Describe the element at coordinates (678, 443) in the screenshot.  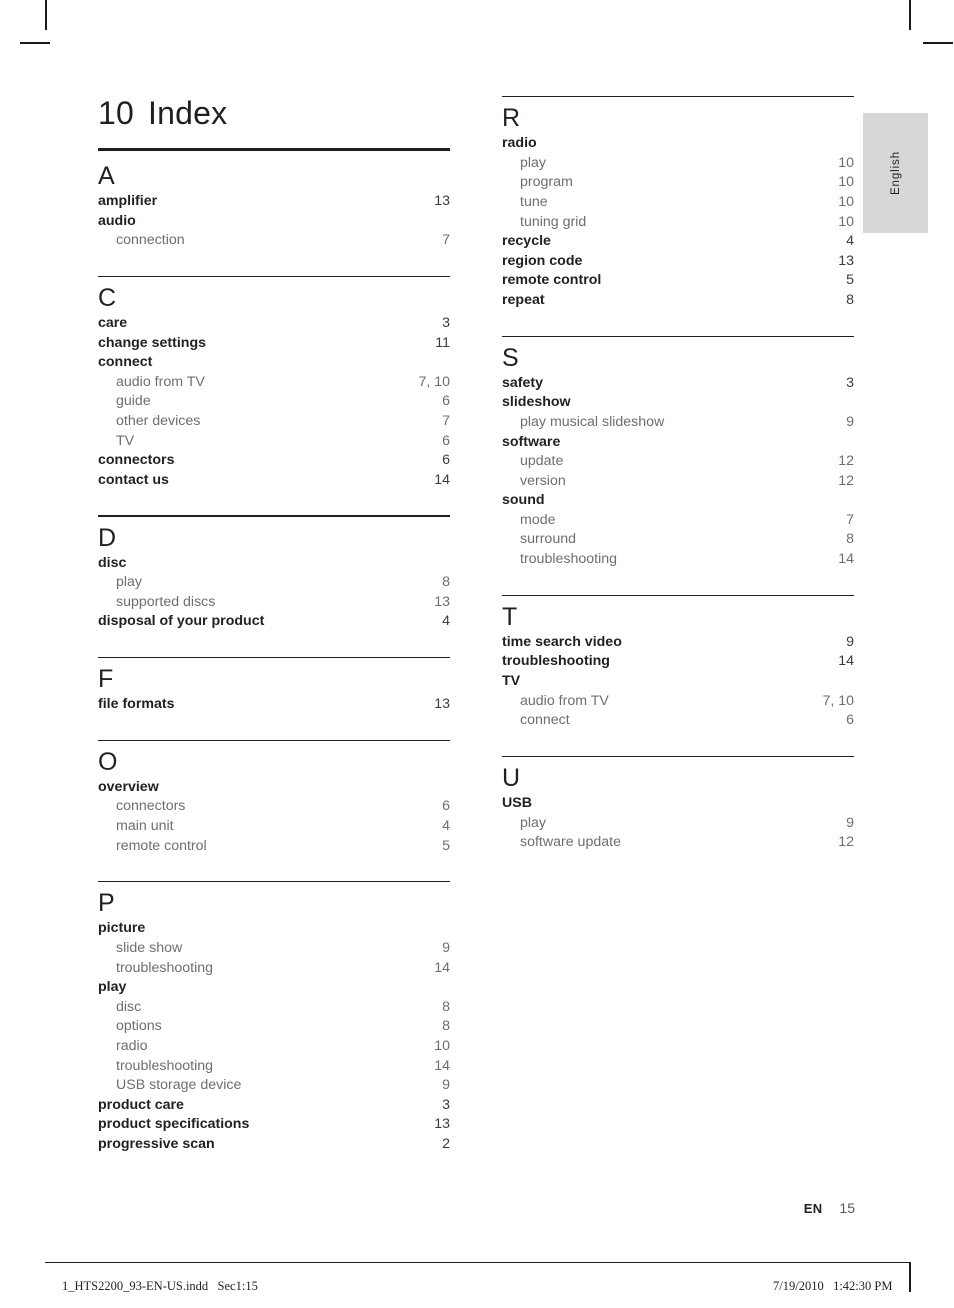
I see `index-entry: software` at that location.